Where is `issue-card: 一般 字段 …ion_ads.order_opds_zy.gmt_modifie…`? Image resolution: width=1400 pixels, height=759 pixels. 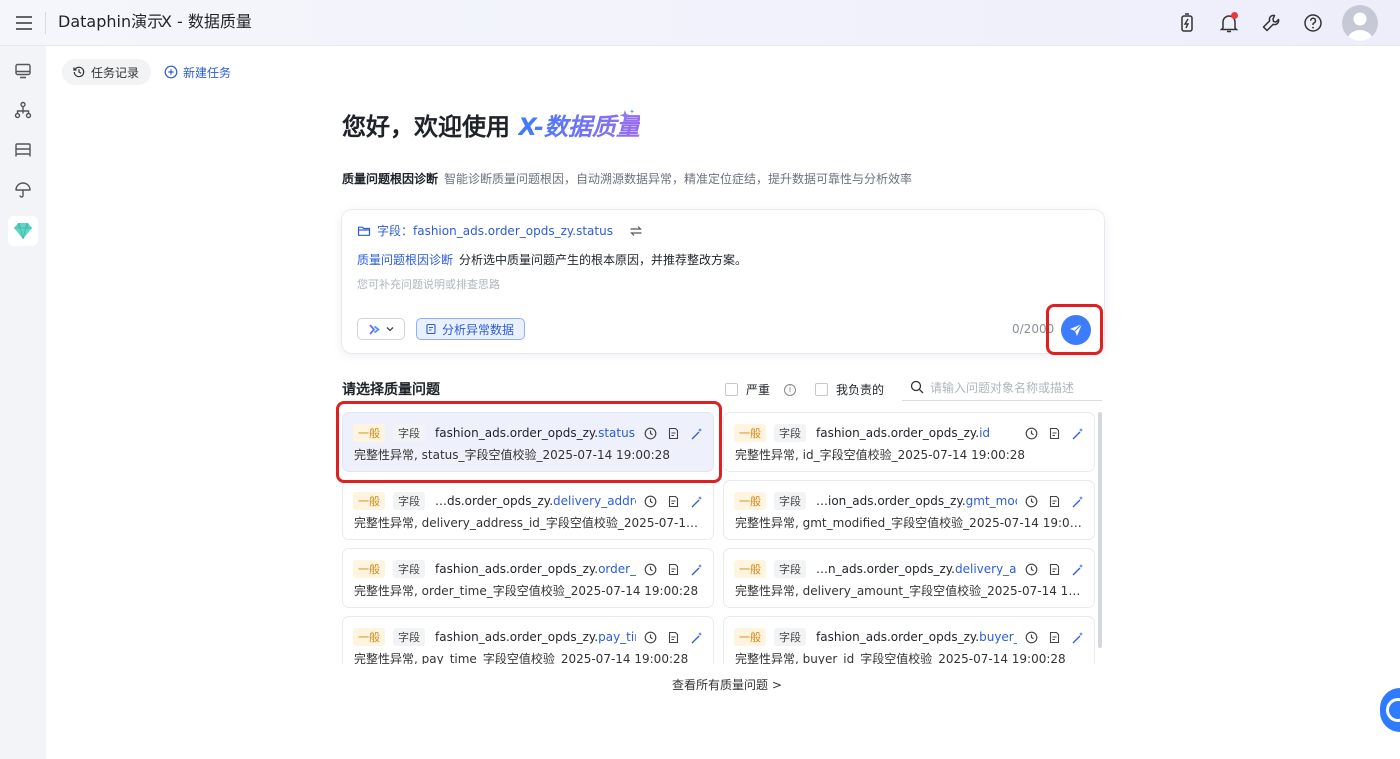
issue-card: 一般 字段 …ion_ads.order_opds_zy.gmt_modifie… is located at coordinates (909, 510).